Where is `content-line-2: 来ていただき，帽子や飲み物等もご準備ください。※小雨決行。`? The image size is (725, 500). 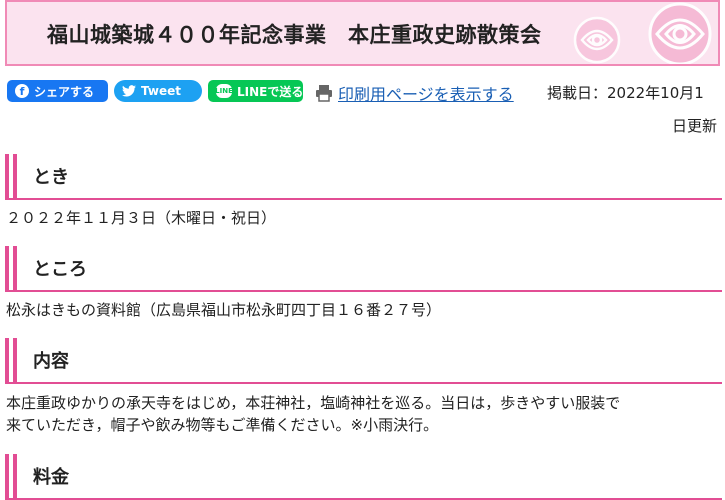
content-line-2: 来ていただき，帽子や飲み物等もご準備ください。※小雨決行。 is located at coordinates (222, 425).